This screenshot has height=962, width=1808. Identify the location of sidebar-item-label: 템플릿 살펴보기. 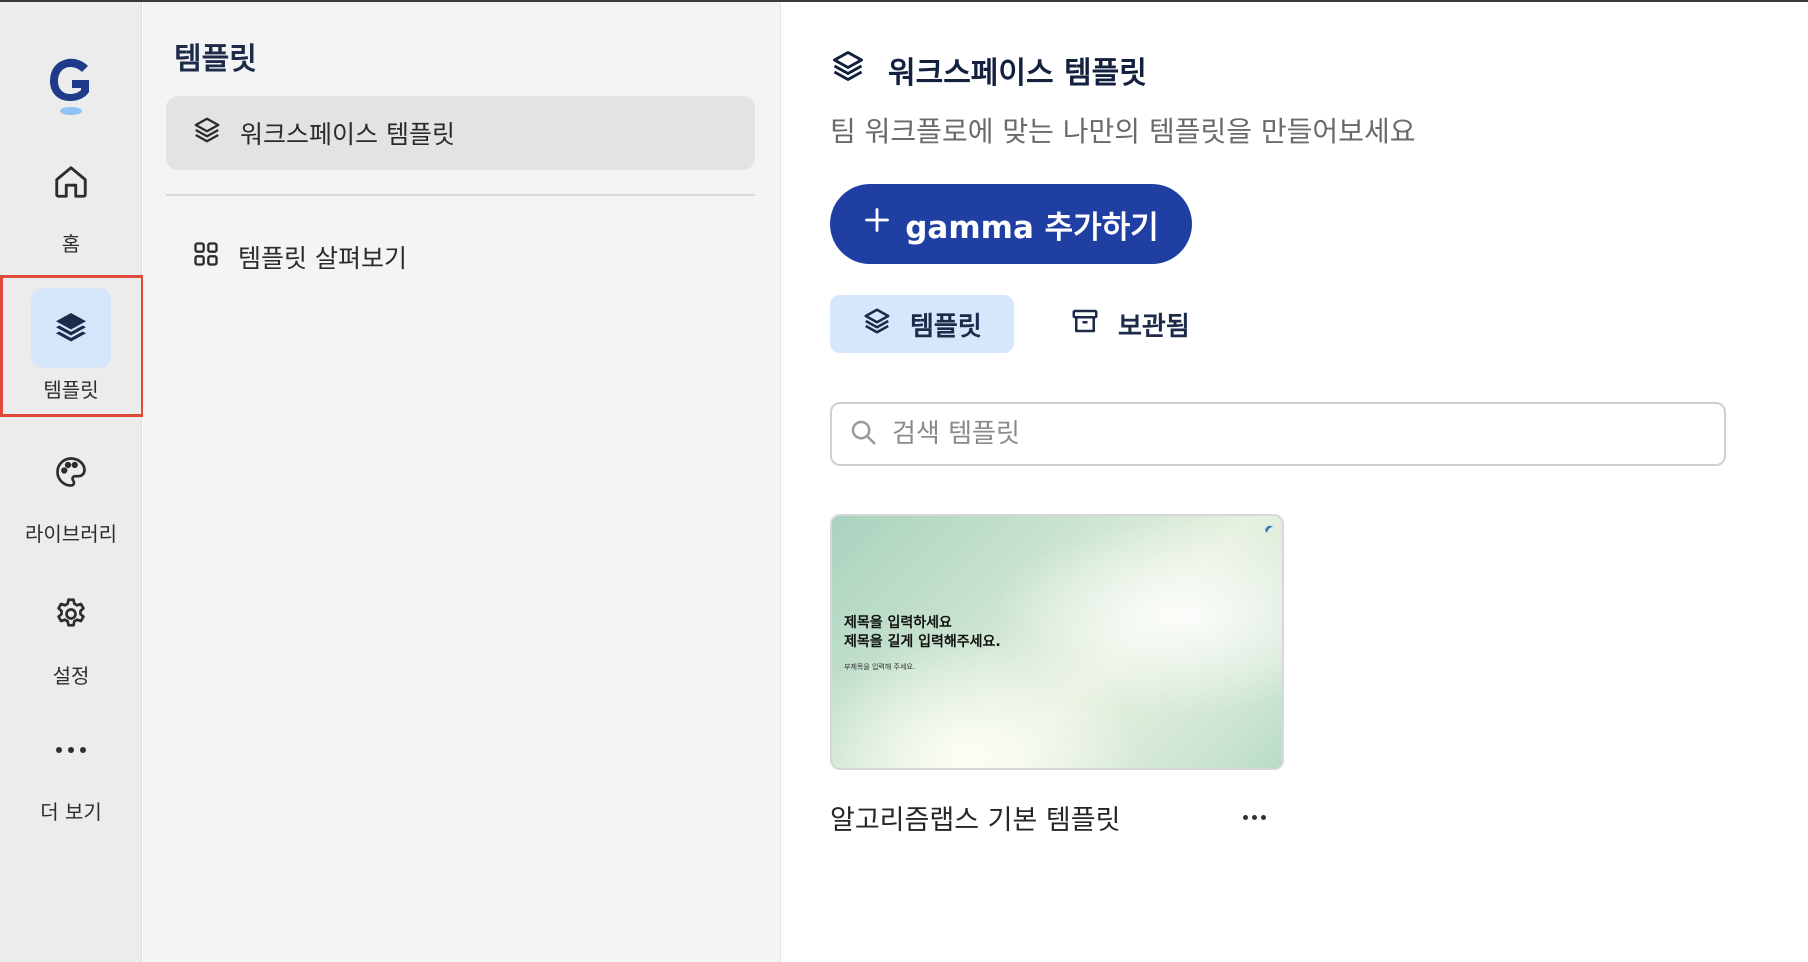
(322, 258).